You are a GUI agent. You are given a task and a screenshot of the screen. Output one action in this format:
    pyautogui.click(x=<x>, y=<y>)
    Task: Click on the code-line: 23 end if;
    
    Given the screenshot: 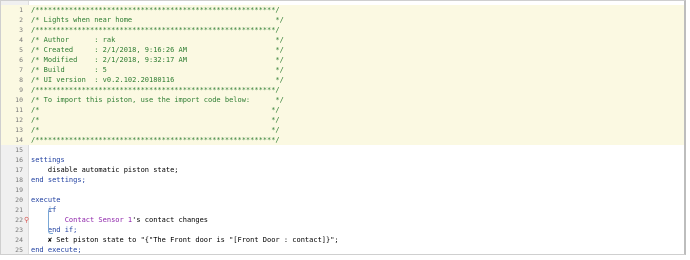 What is the action you would take?
    pyautogui.click(x=342, y=230)
    